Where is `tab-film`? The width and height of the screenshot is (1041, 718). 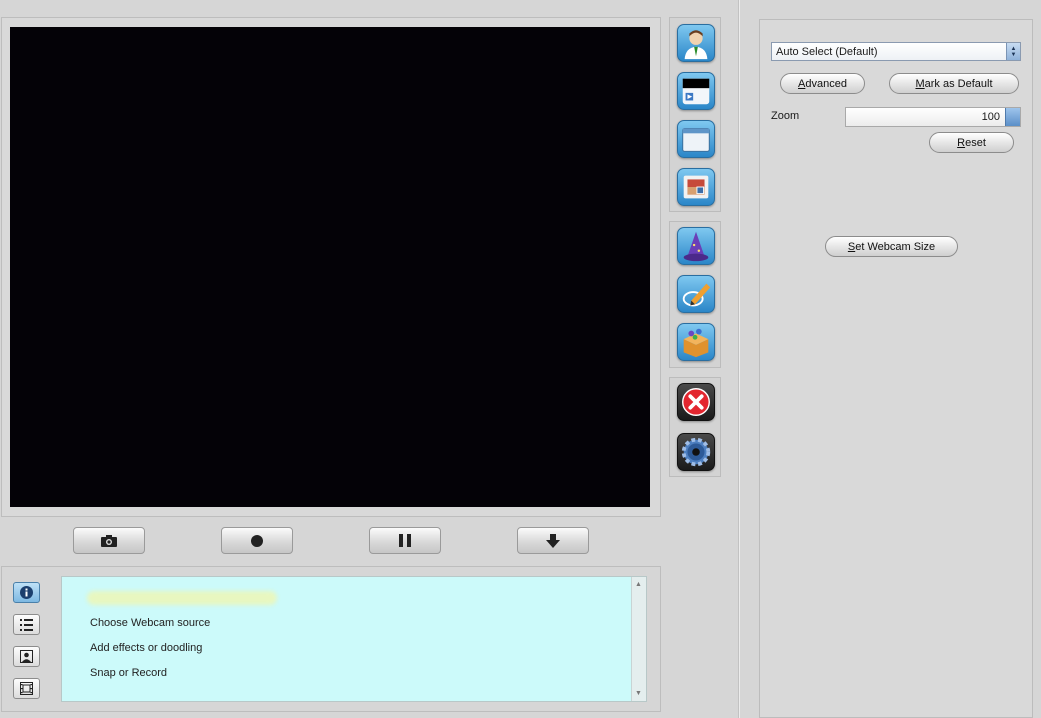 tab-film is located at coordinates (26, 688).